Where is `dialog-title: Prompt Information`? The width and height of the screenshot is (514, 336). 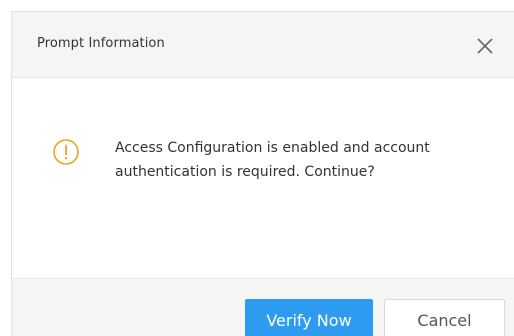 dialog-title: Prompt Information is located at coordinates (101, 43).